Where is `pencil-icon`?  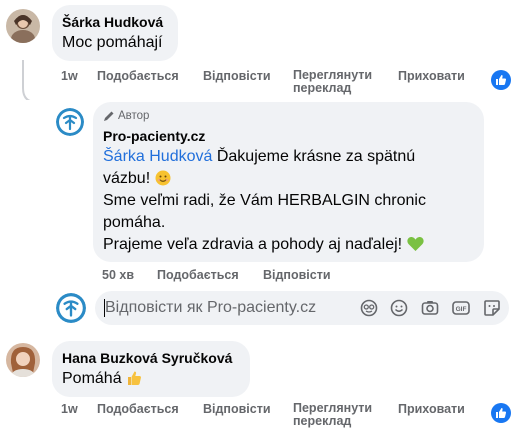
pencil-icon is located at coordinates (109, 116).